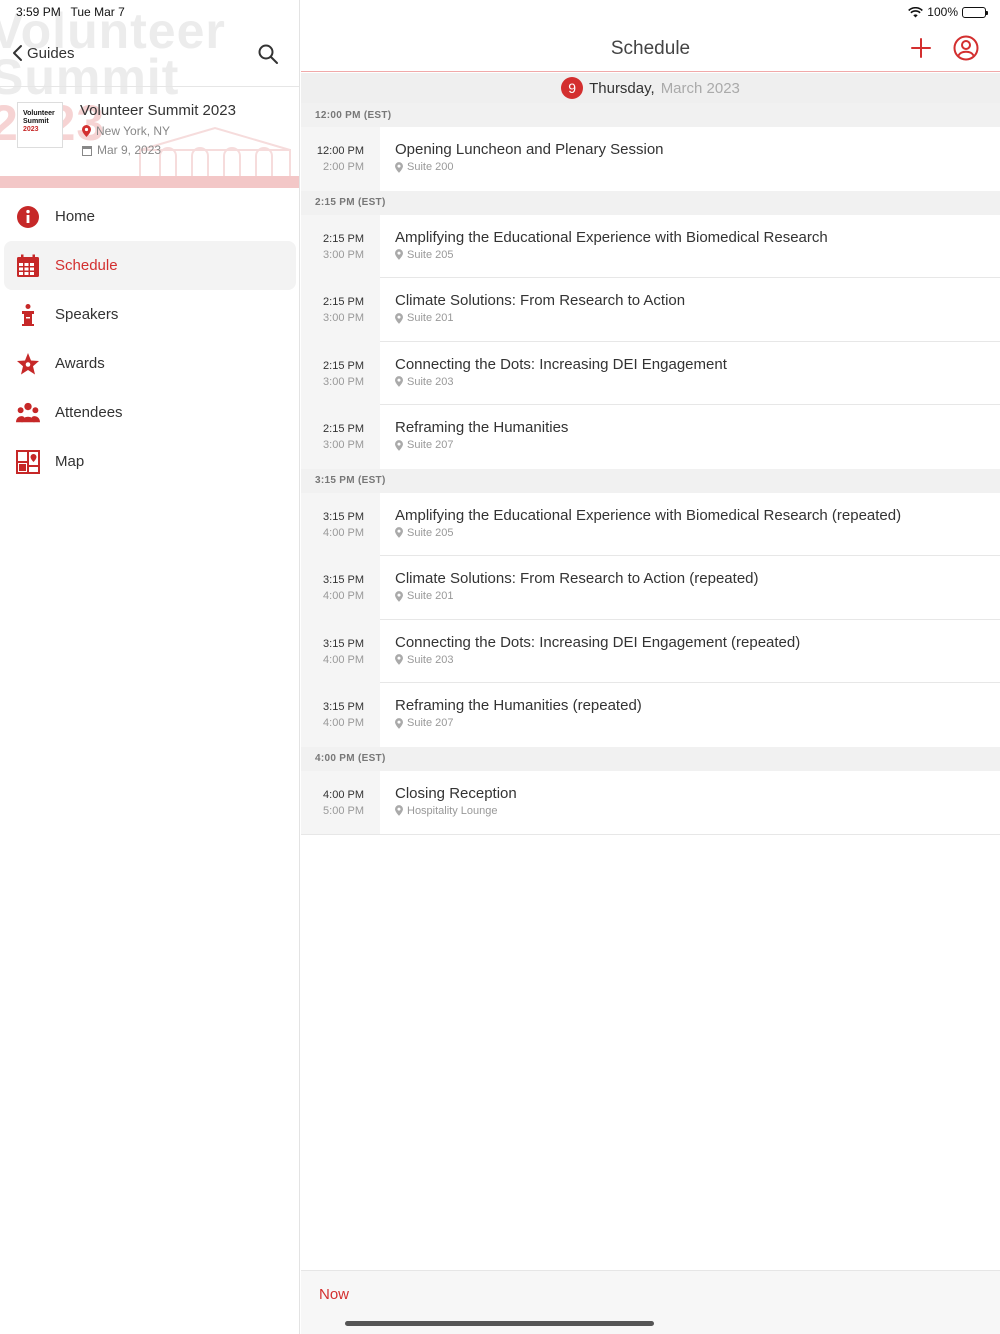  I want to click on event-logo: Volunteer Summit 2023, so click(40, 125).